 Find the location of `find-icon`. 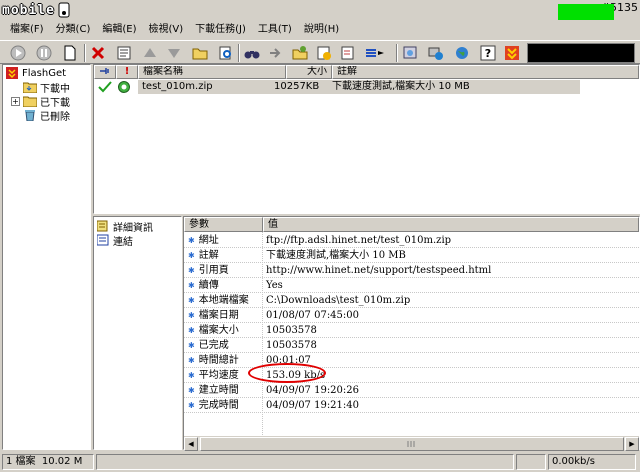

find-icon is located at coordinates (226, 53).